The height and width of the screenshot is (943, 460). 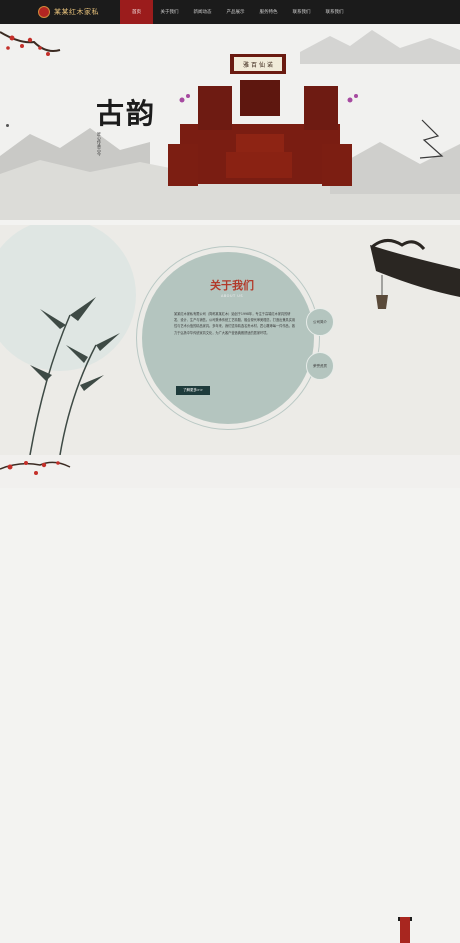 What do you see at coordinates (301, 12) in the screenshot?
I see `nav-item-contact: 联系我们` at bounding box center [301, 12].